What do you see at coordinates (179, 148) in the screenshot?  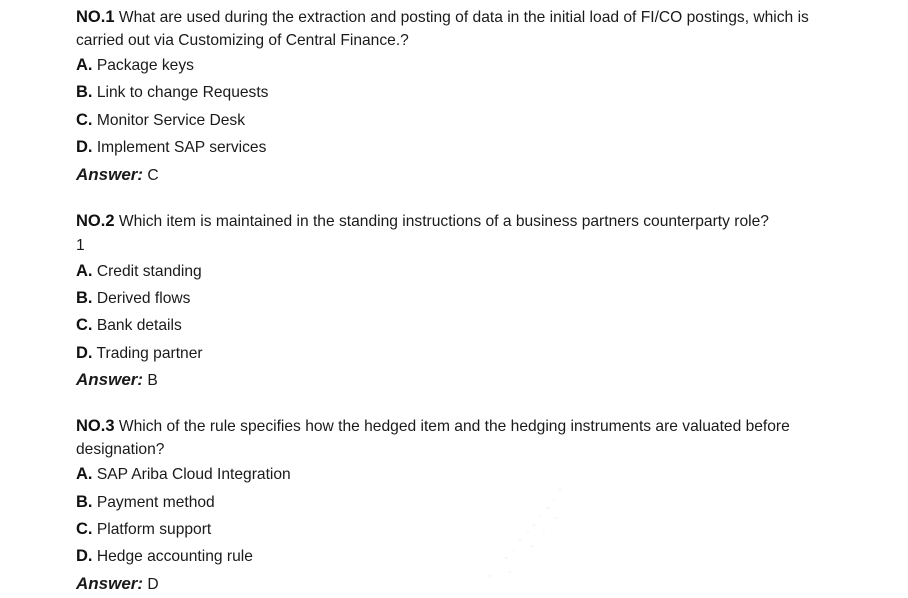 I see `option-text: Implement SAP services` at bounding box center [179, 148].